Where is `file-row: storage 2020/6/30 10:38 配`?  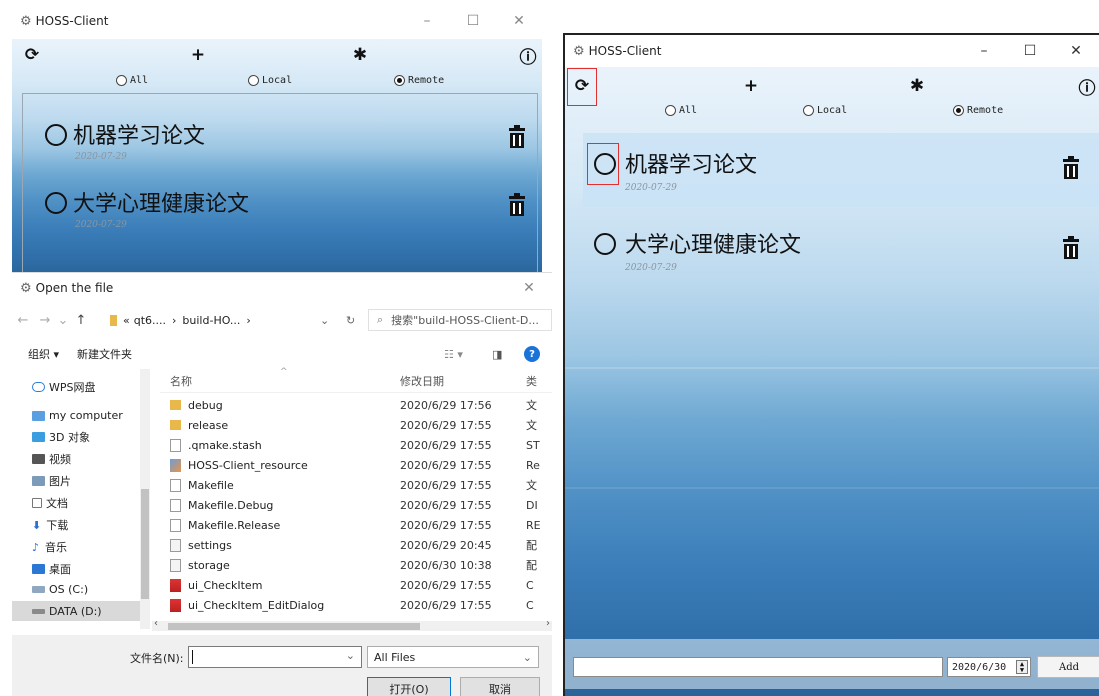 file-row: storage 2020/6/30 10:38 配 is located at coordinates (356, 565).